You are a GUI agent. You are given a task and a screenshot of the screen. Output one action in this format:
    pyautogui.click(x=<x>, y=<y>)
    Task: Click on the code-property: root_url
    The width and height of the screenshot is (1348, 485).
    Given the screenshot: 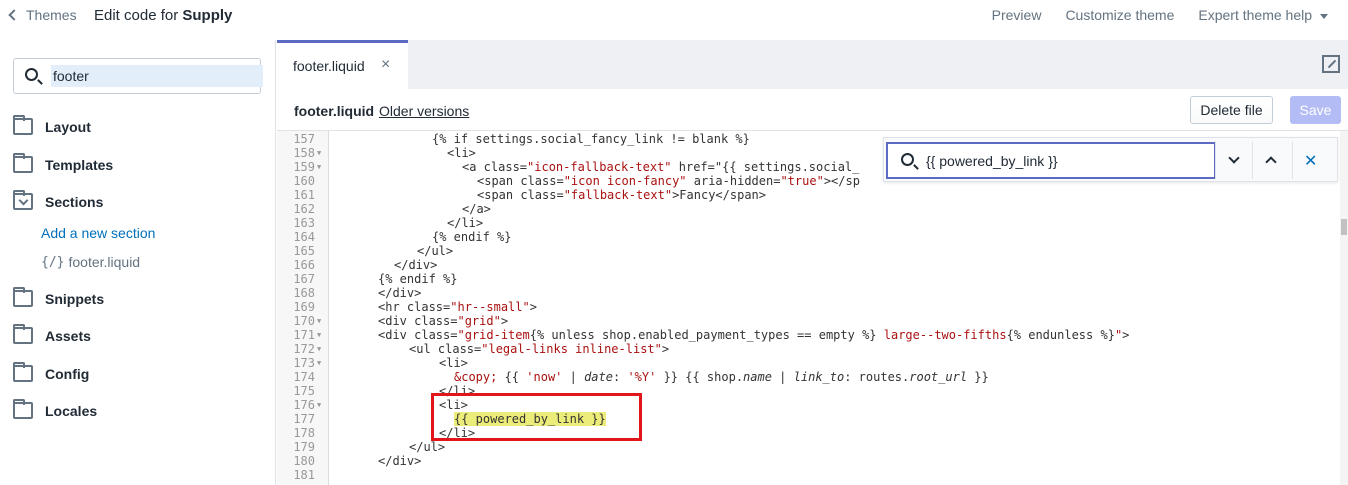 What is the action you would take?
    pyautogui.click(x=938, y=377)
    